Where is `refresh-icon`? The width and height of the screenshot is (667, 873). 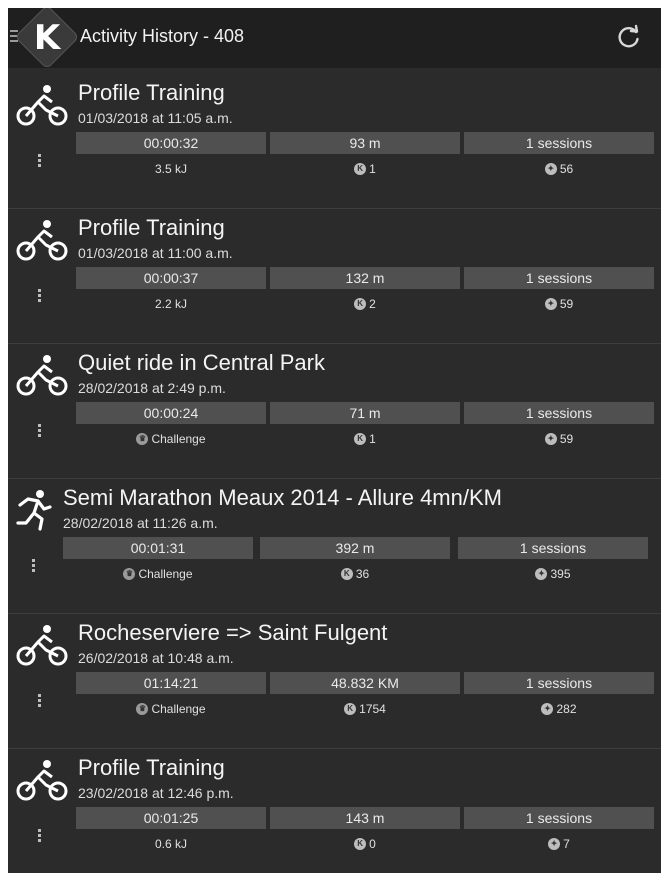
refresh-icon is located at coordinates (629, 37).